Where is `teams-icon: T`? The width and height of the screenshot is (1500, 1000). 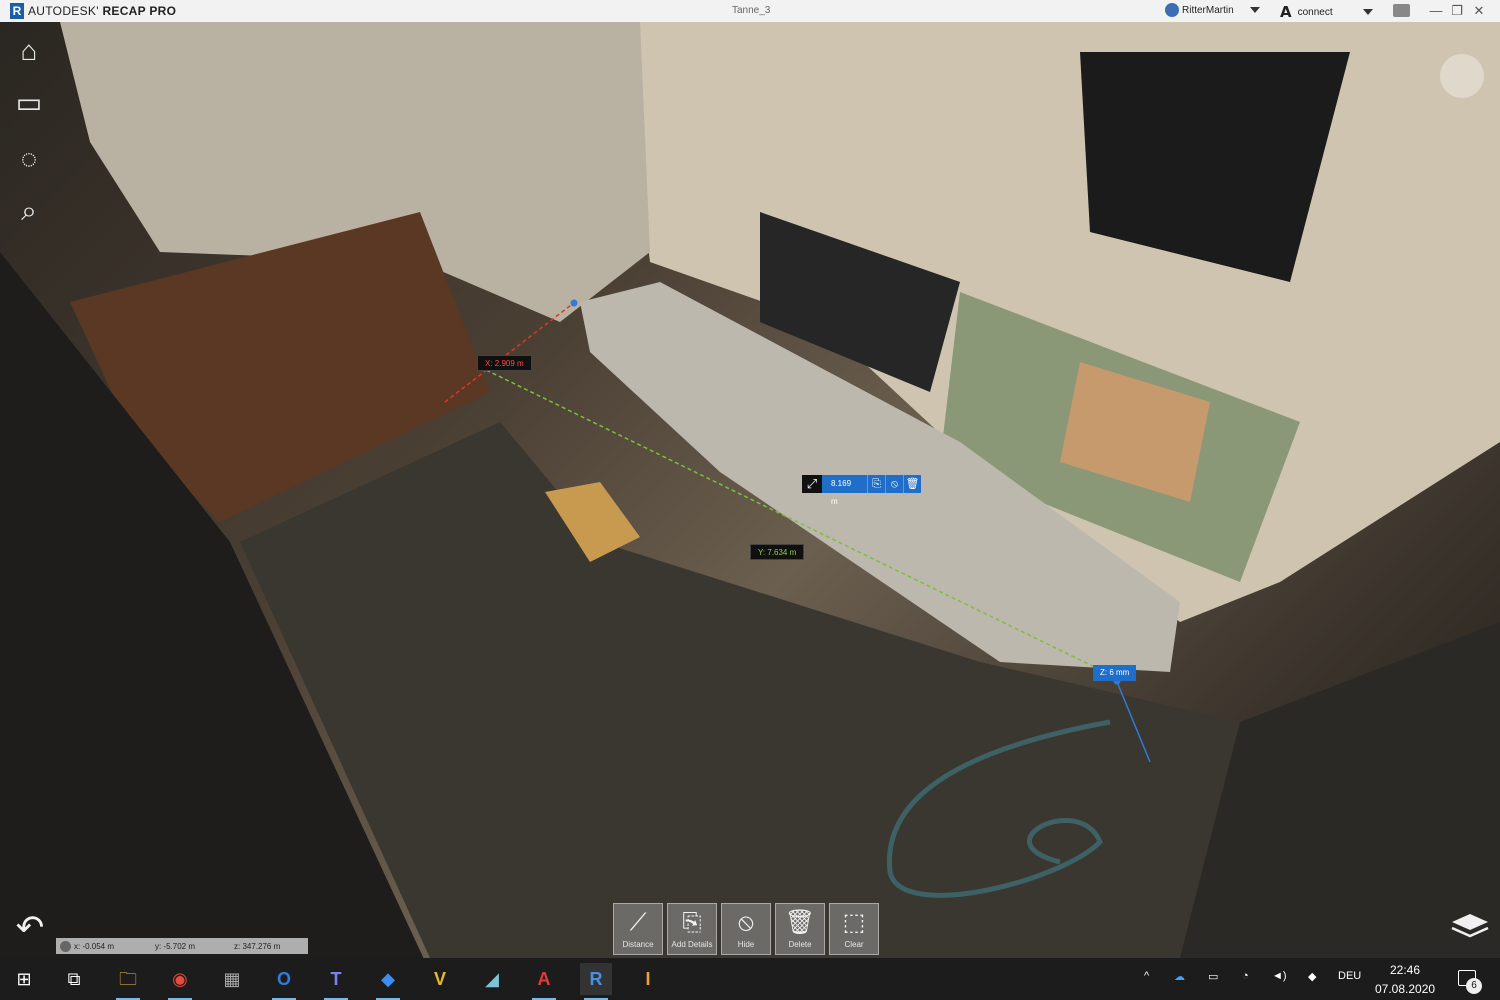 teams-icon: T is located at coordinates (336, 981).